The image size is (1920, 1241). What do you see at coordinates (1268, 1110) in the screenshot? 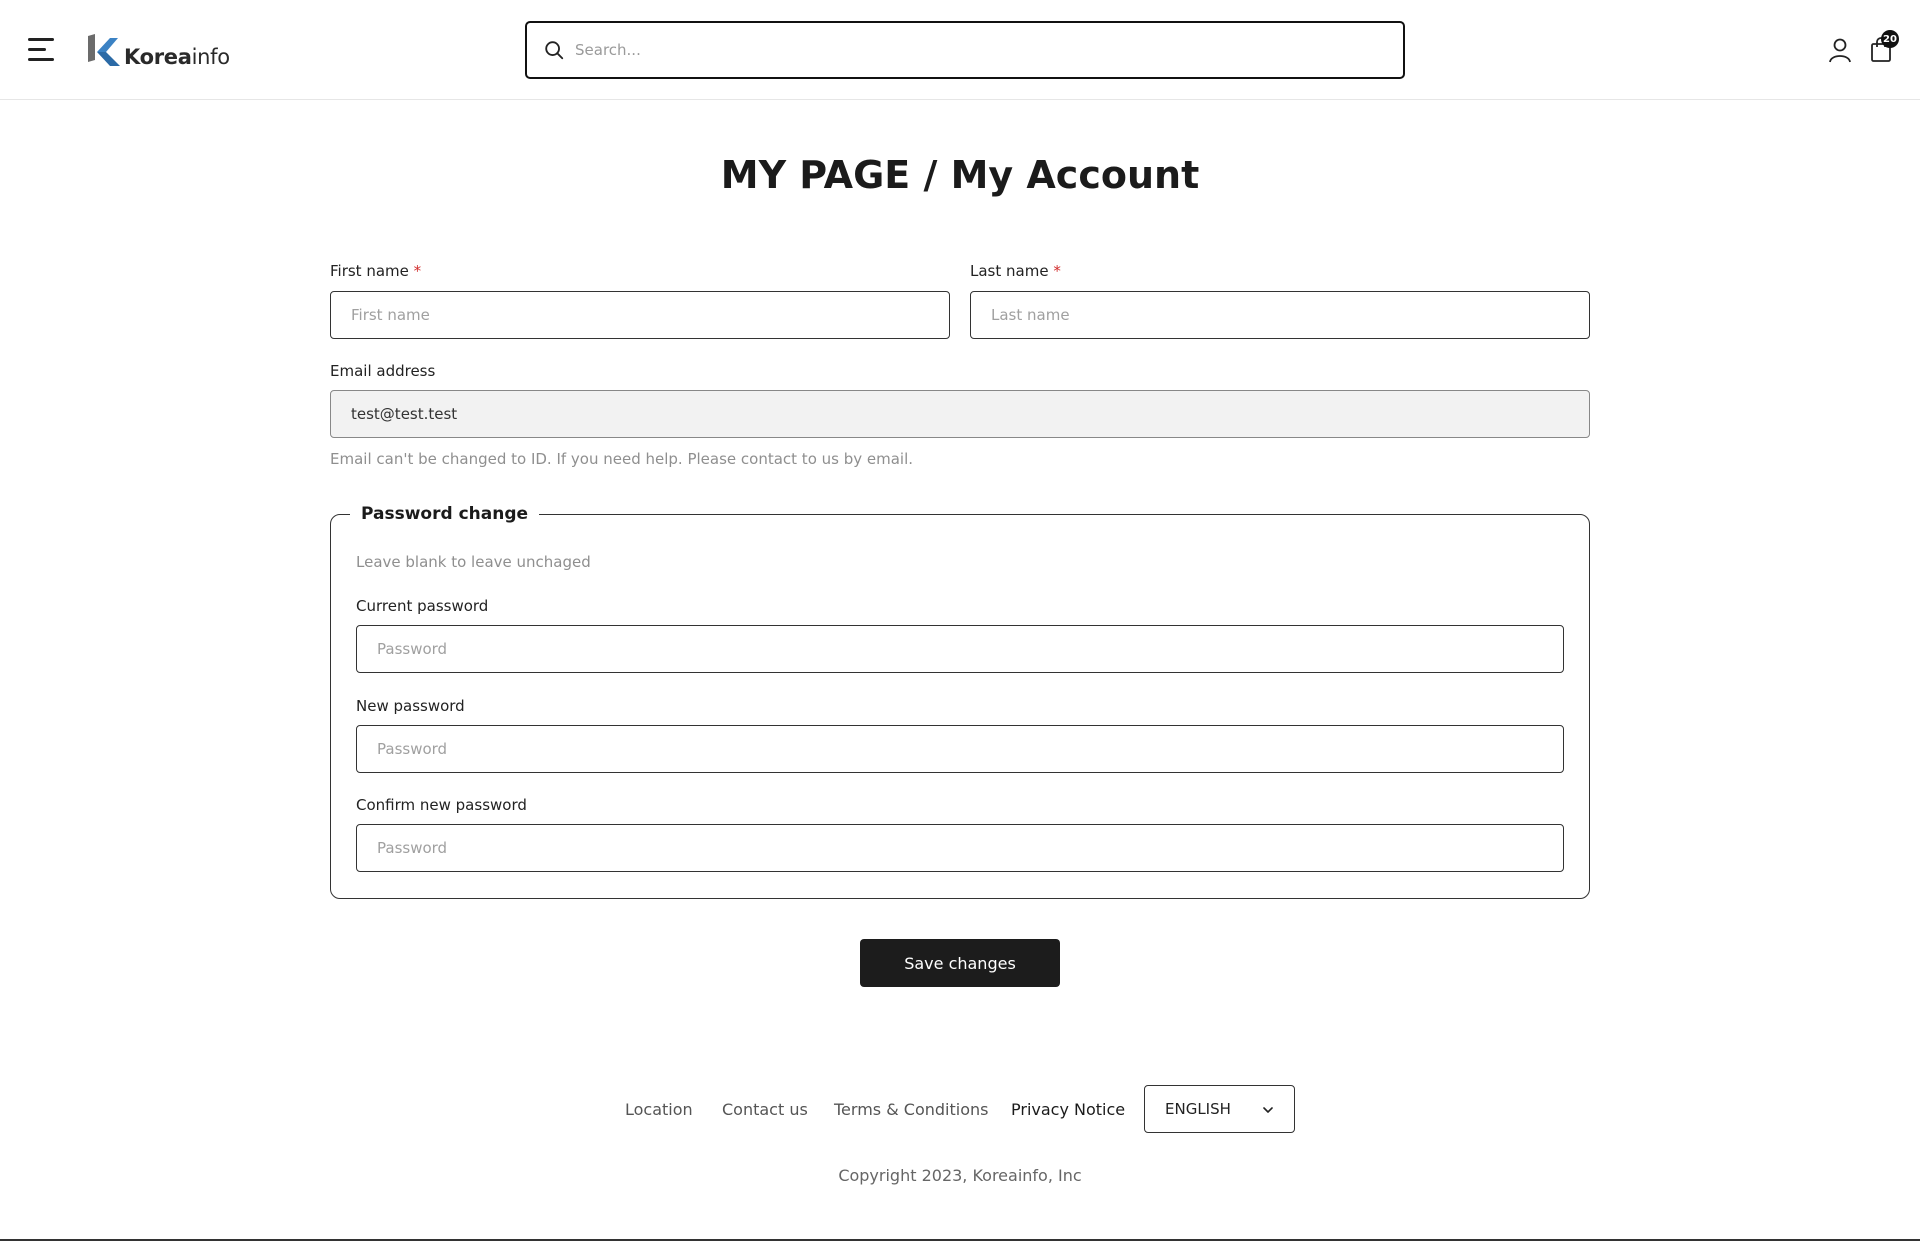
I see `chevron-down-icon` at bounding box center [1268, 1110].